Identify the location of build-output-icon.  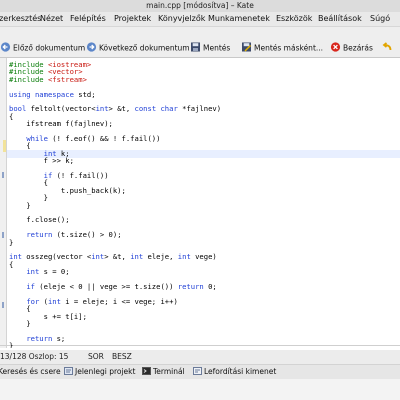
(197, 371).